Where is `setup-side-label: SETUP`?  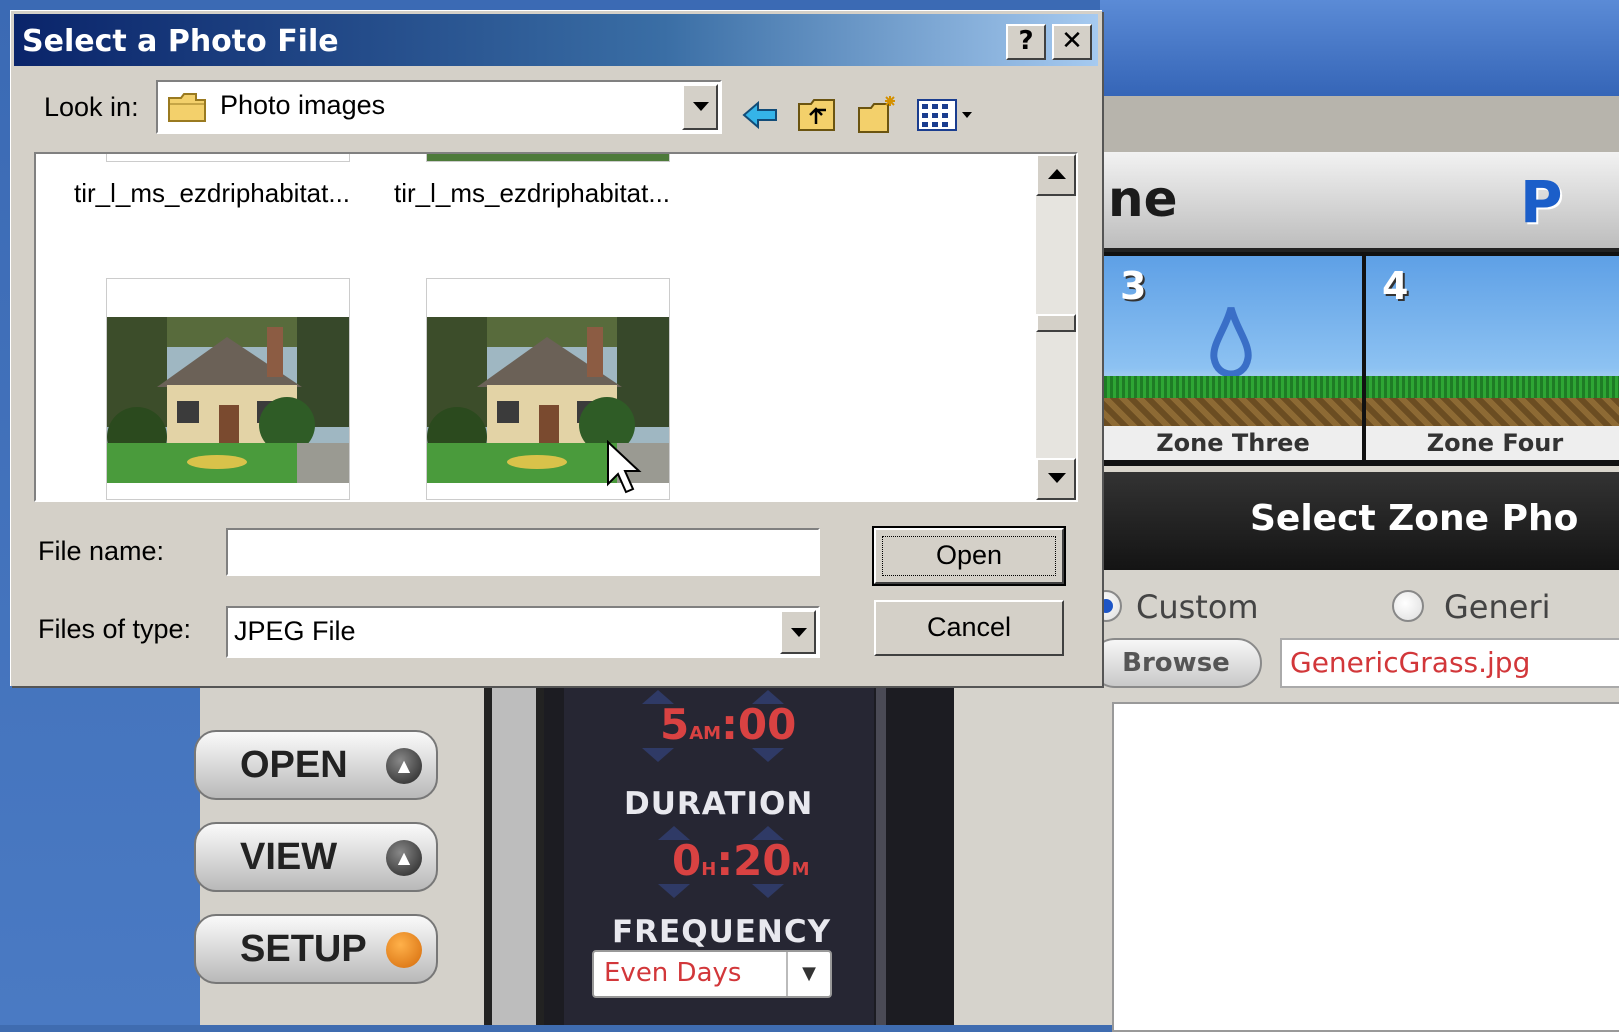
setup-side-label: SETUP is located at coordinates (303, 949).